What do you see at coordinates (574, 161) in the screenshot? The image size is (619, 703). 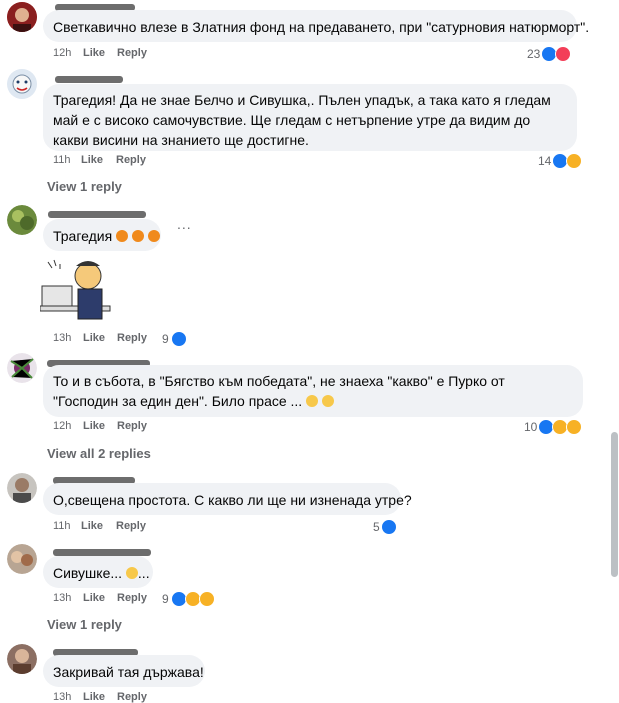 I see `haha-icon` at bounding box center [574, 161].